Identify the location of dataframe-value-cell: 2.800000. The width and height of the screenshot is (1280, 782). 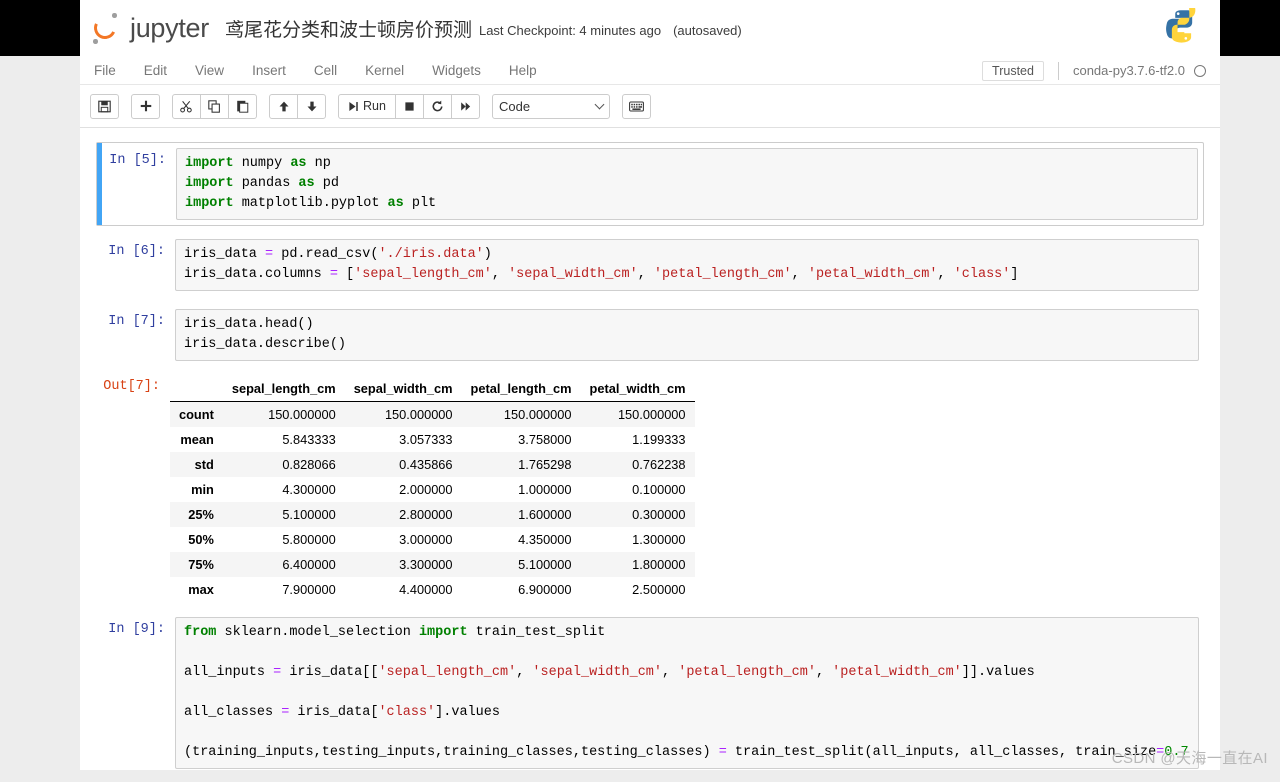
(426, 514).